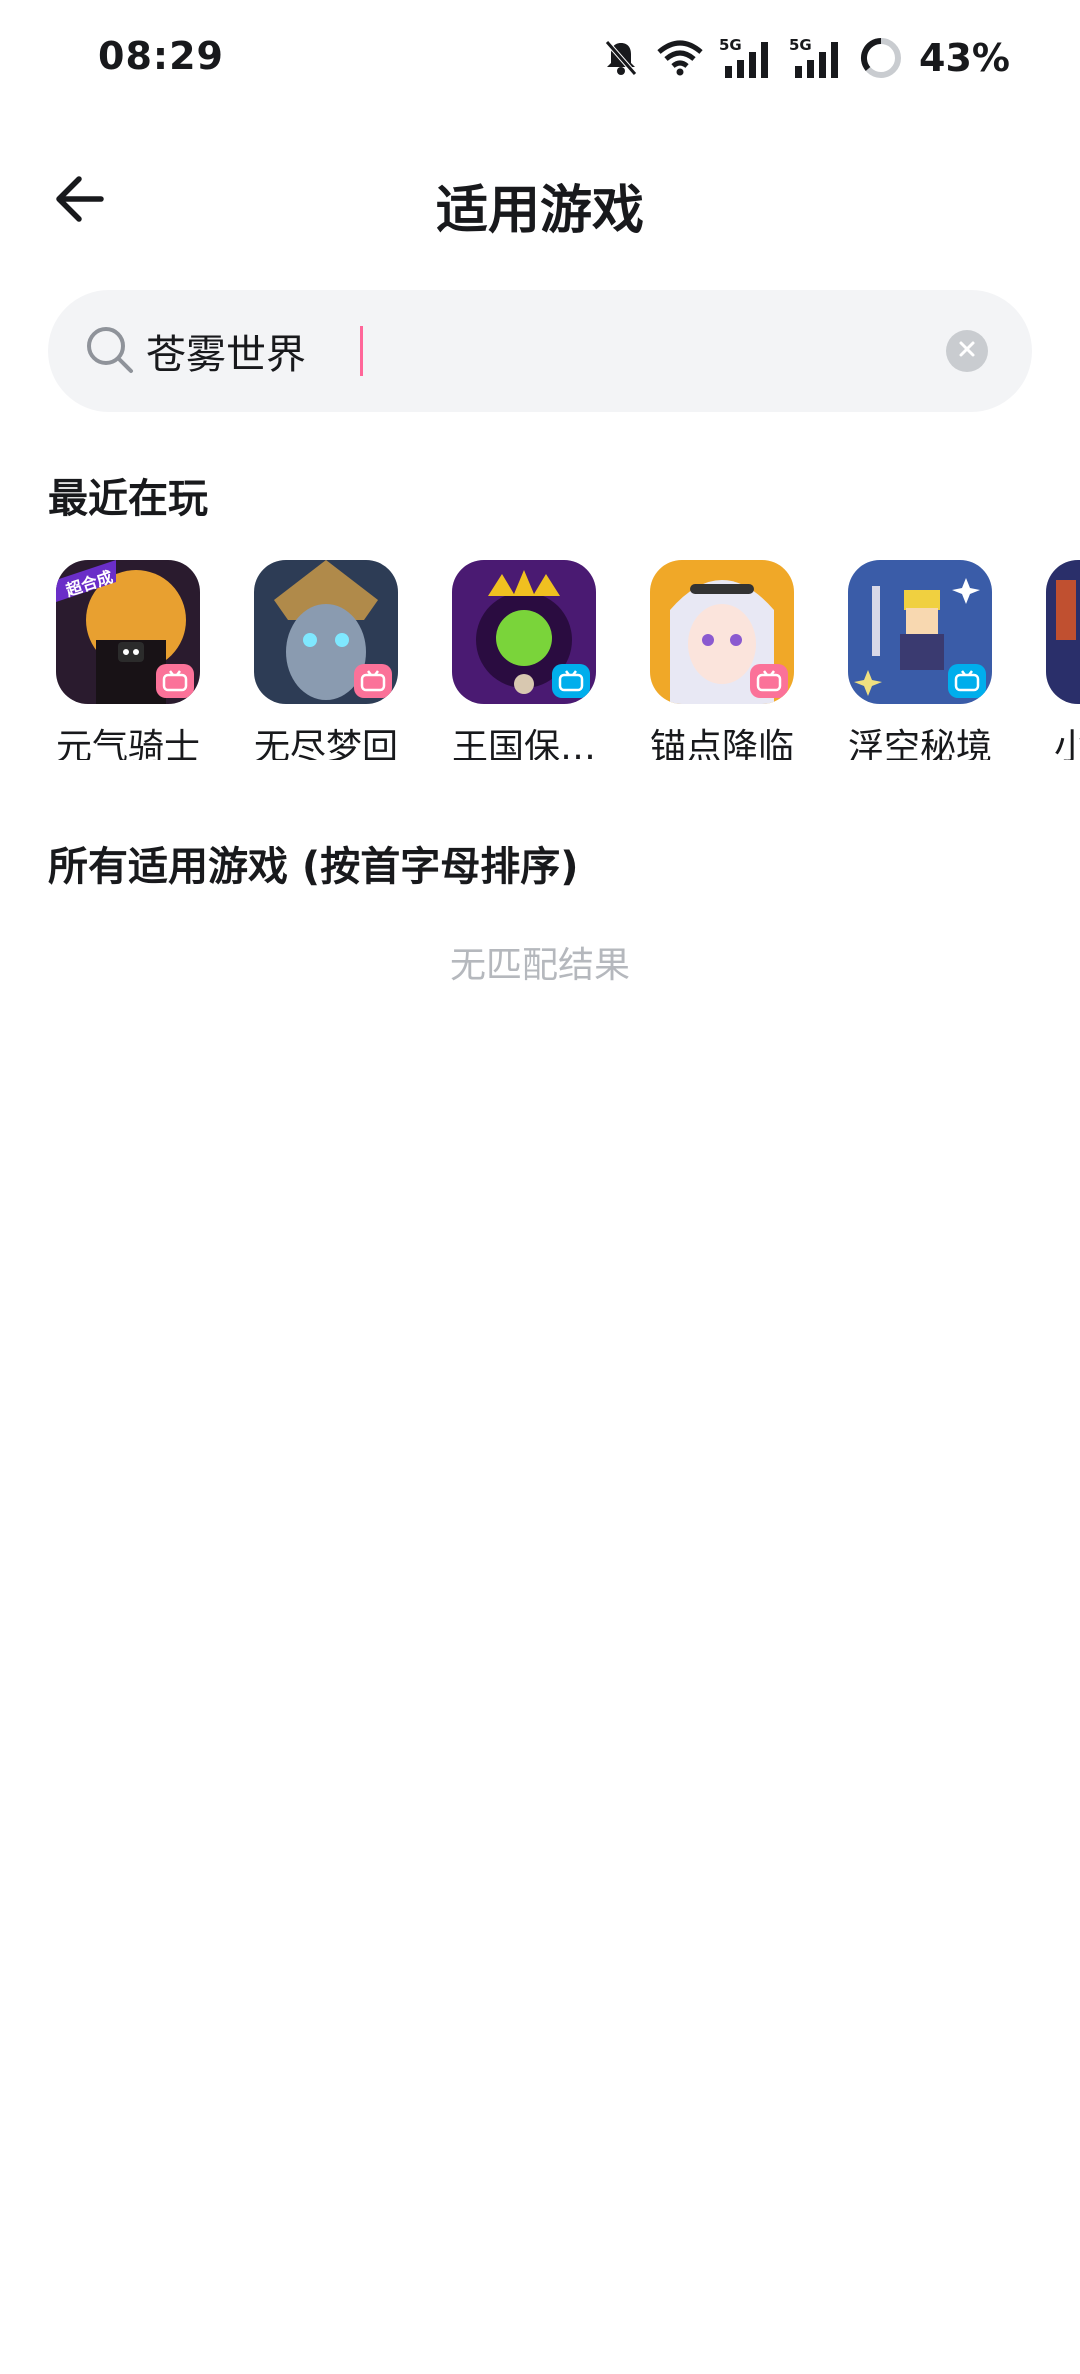 Image resolution: width=1080 pixels, height=2374 pixels. What do you see at coordinates (536, 351) in the screenshot?
I see `search-input` at bounding box center [536, 351].